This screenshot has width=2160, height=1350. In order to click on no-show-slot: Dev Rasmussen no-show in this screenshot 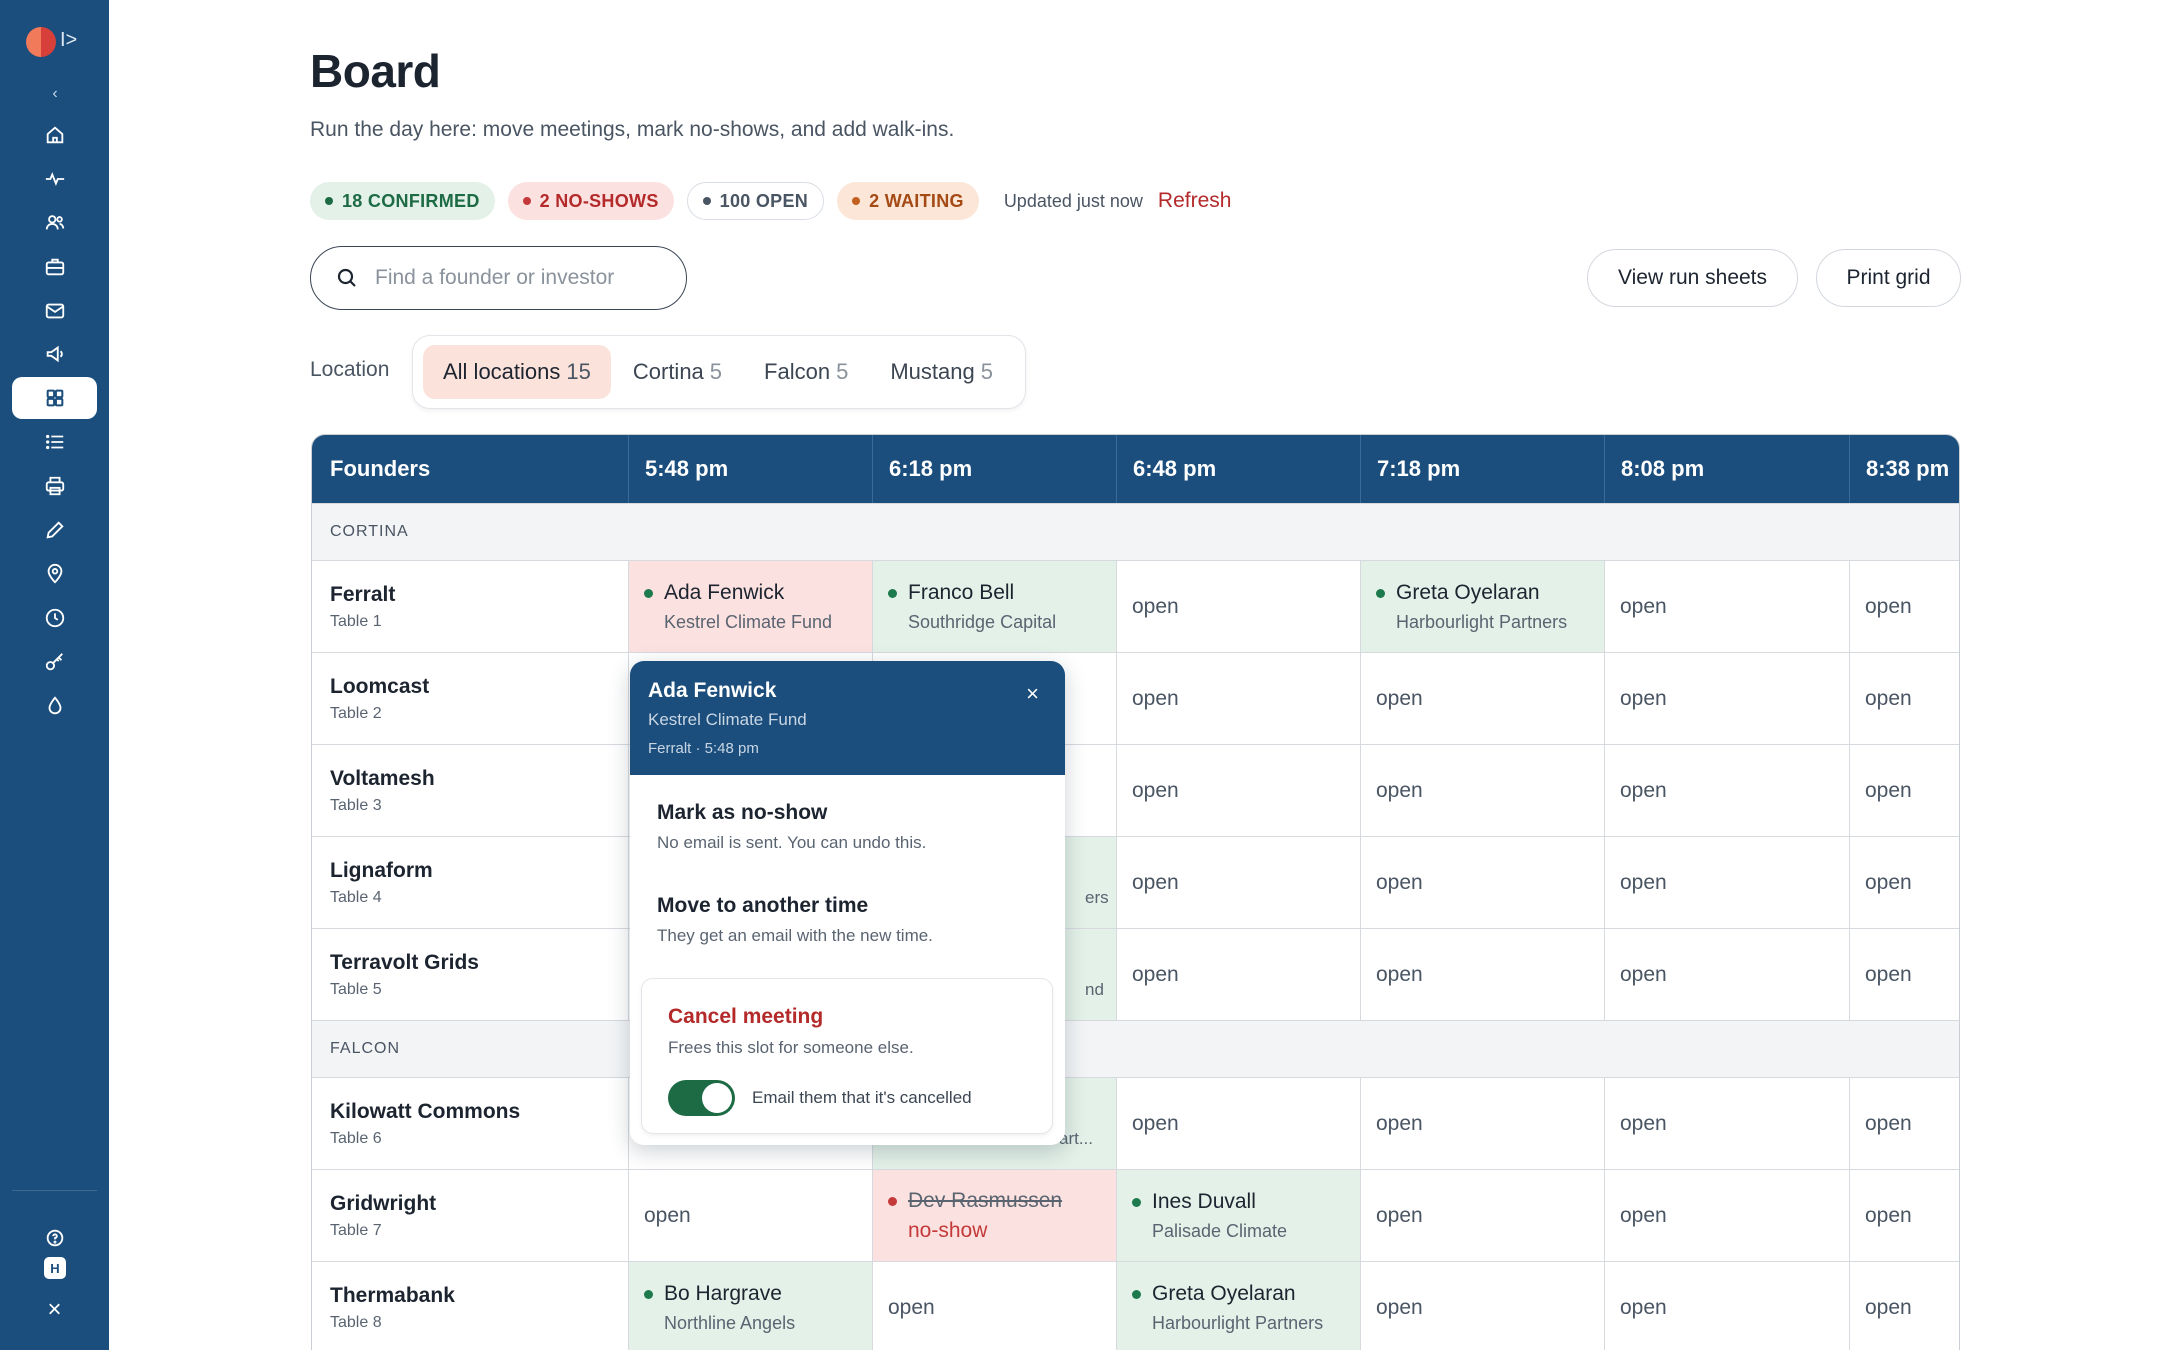, I will do `click(994, 1216)`.